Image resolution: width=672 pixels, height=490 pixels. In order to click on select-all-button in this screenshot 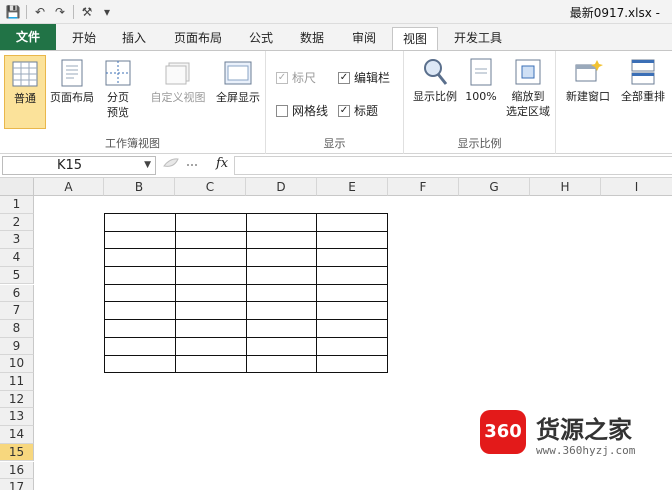, I will do `click(17, 187)`.